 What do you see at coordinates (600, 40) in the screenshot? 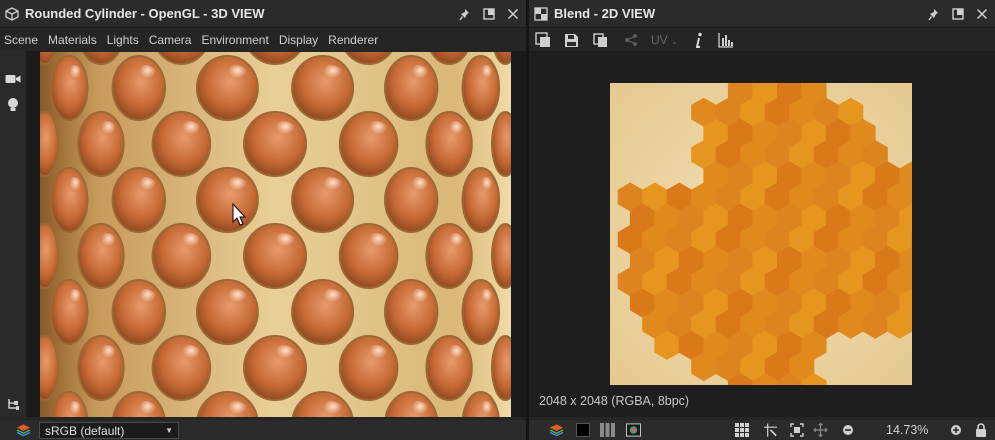
I see `copy-icon` at bounding box center [600, 40].